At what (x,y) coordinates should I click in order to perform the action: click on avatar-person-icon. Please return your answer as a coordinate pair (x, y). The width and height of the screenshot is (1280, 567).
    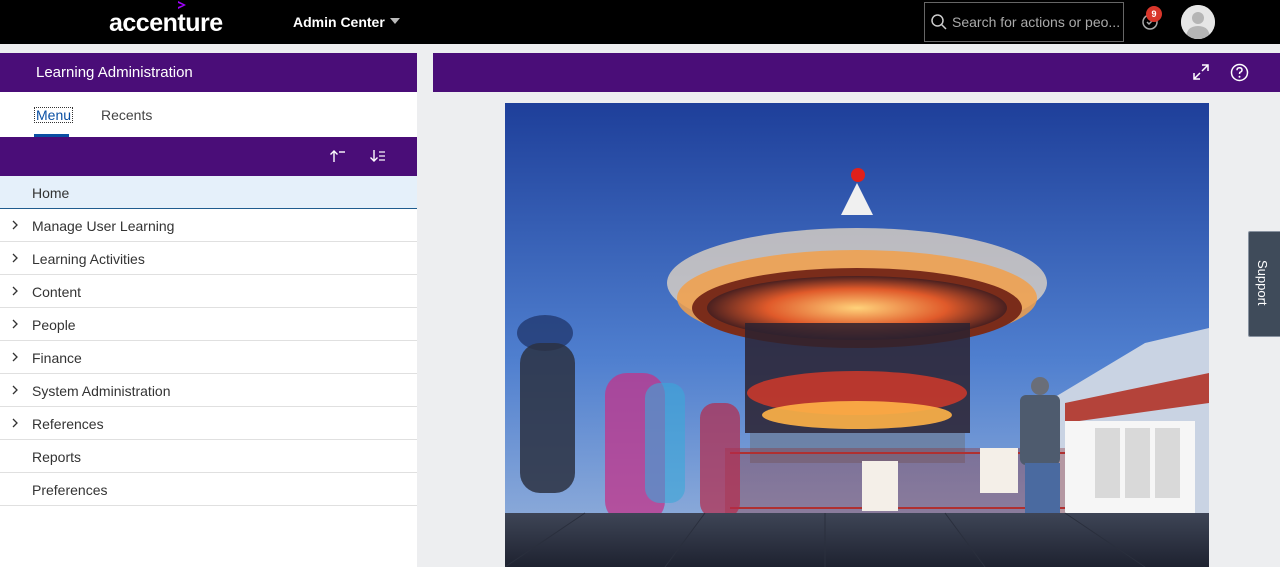
    Looking at the image, I should click on (1198, 22).